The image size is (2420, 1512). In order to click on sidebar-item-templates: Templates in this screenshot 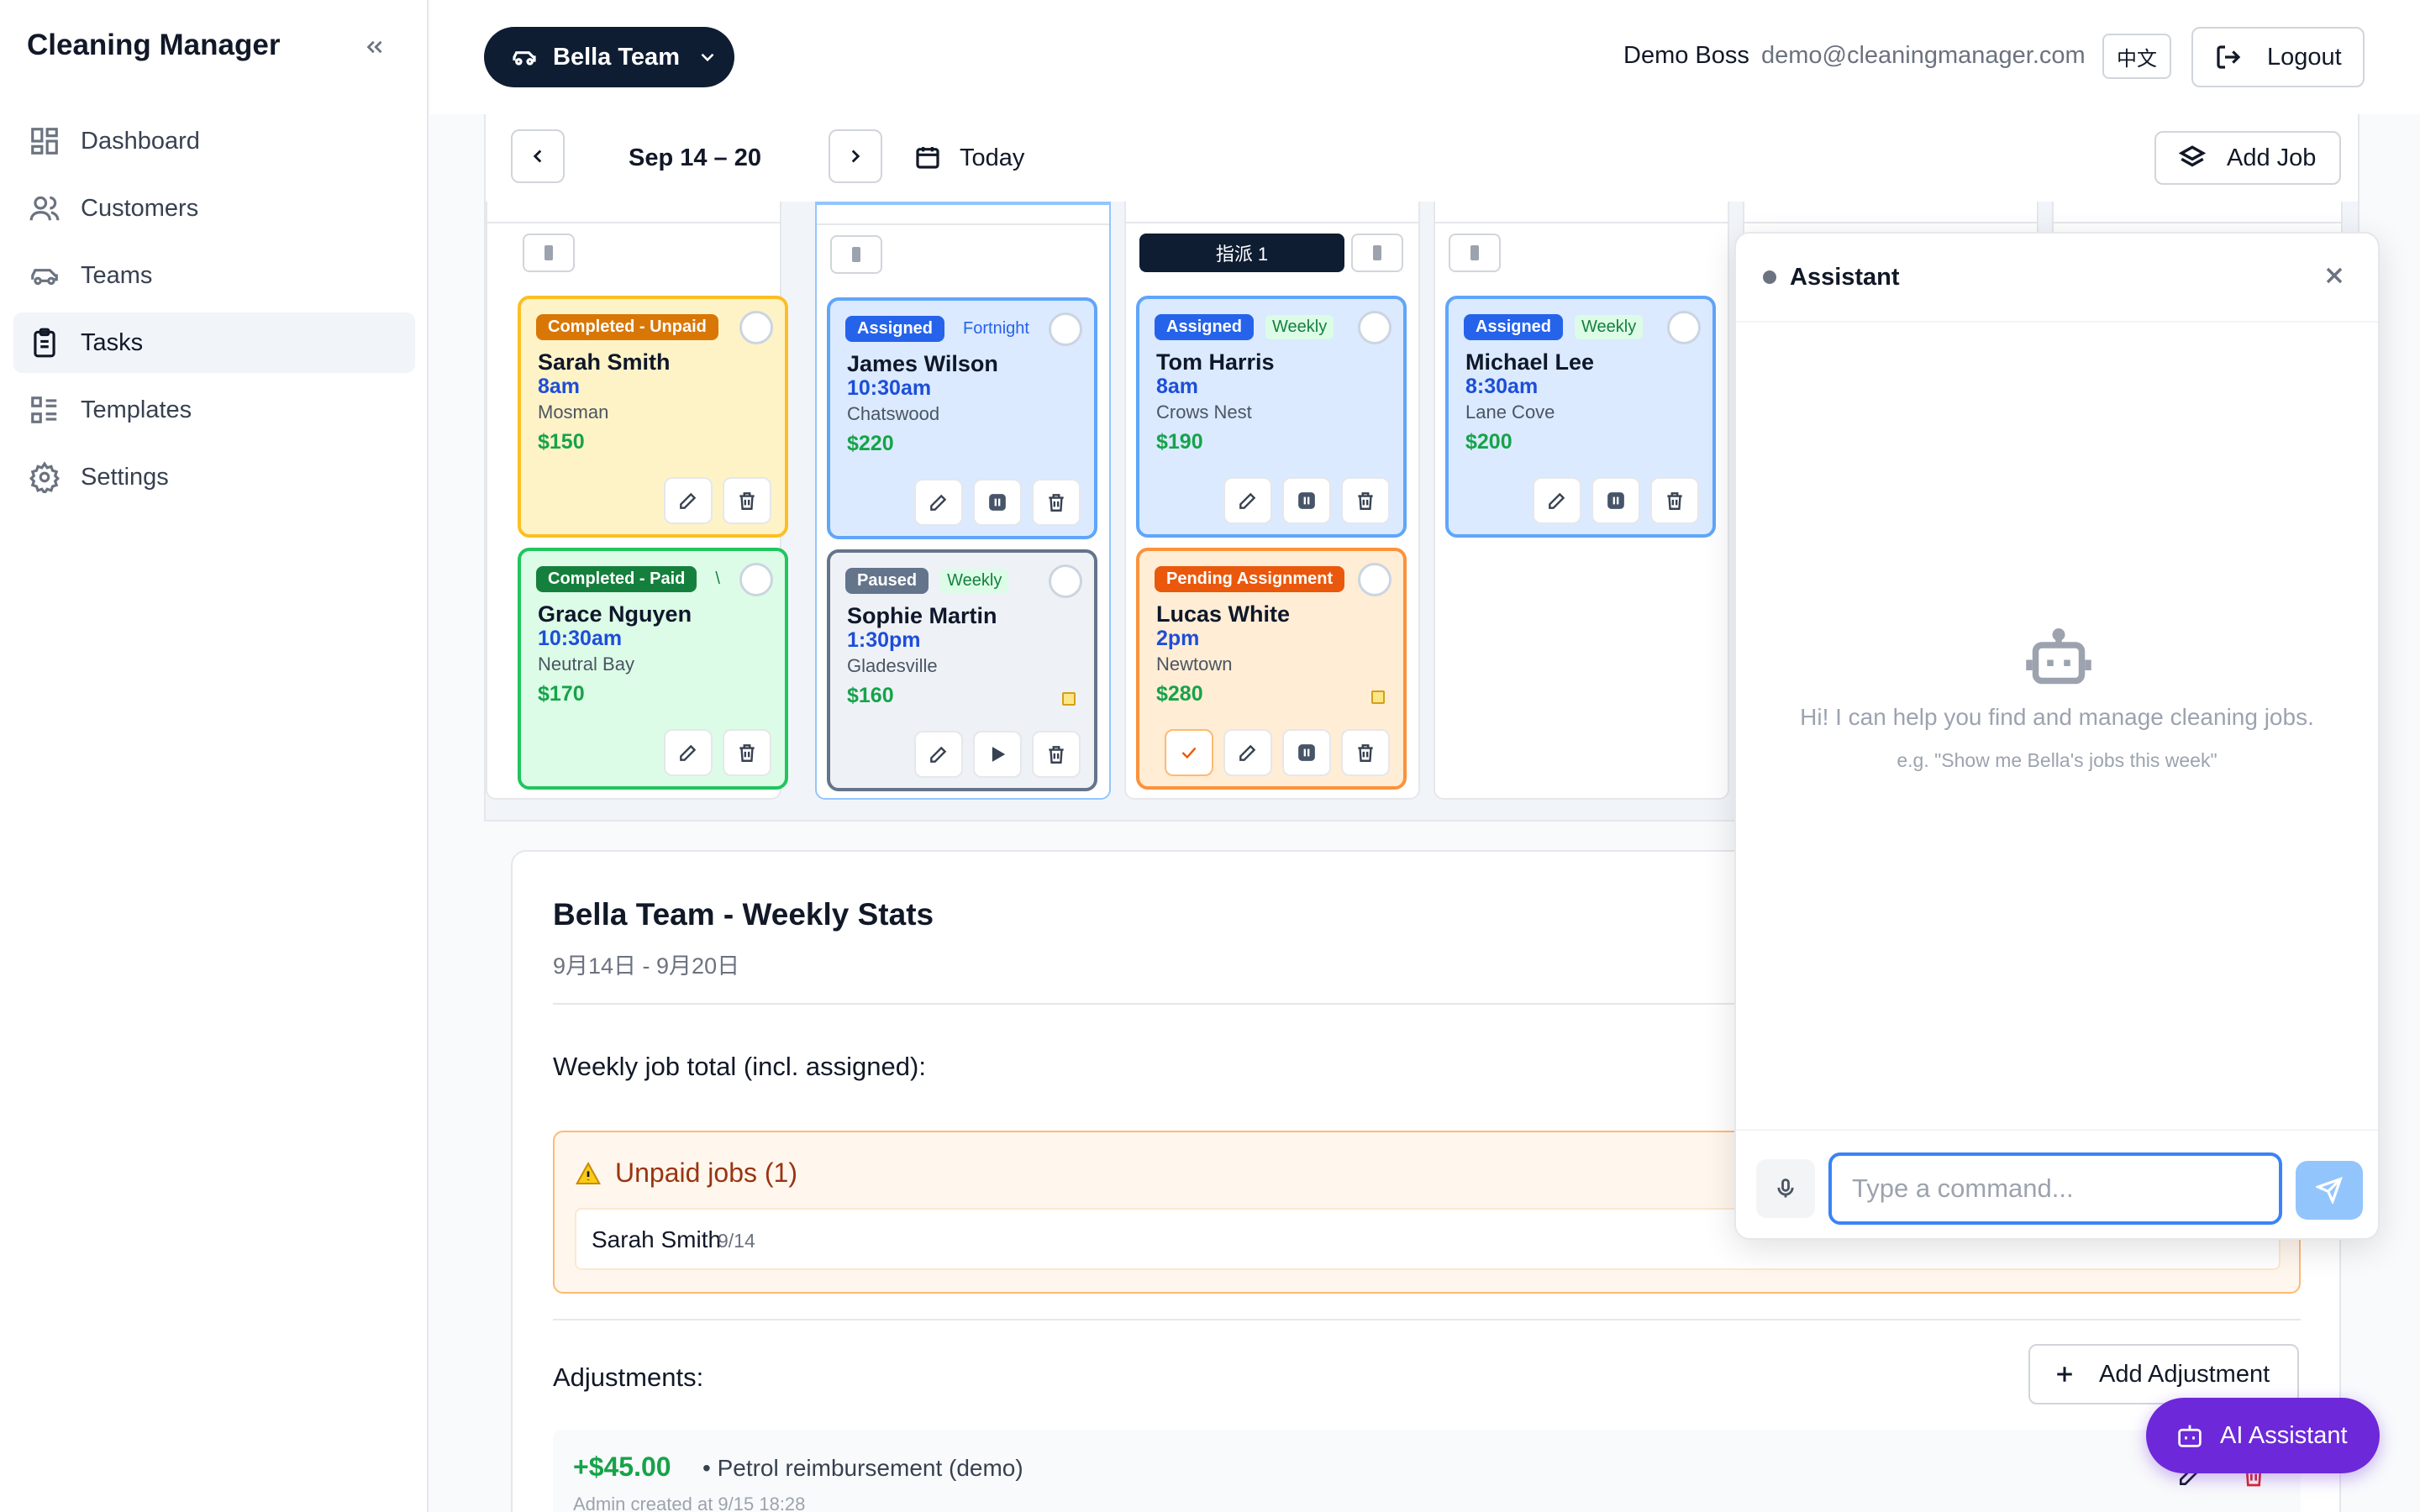, I will do `click(214, 410)`.